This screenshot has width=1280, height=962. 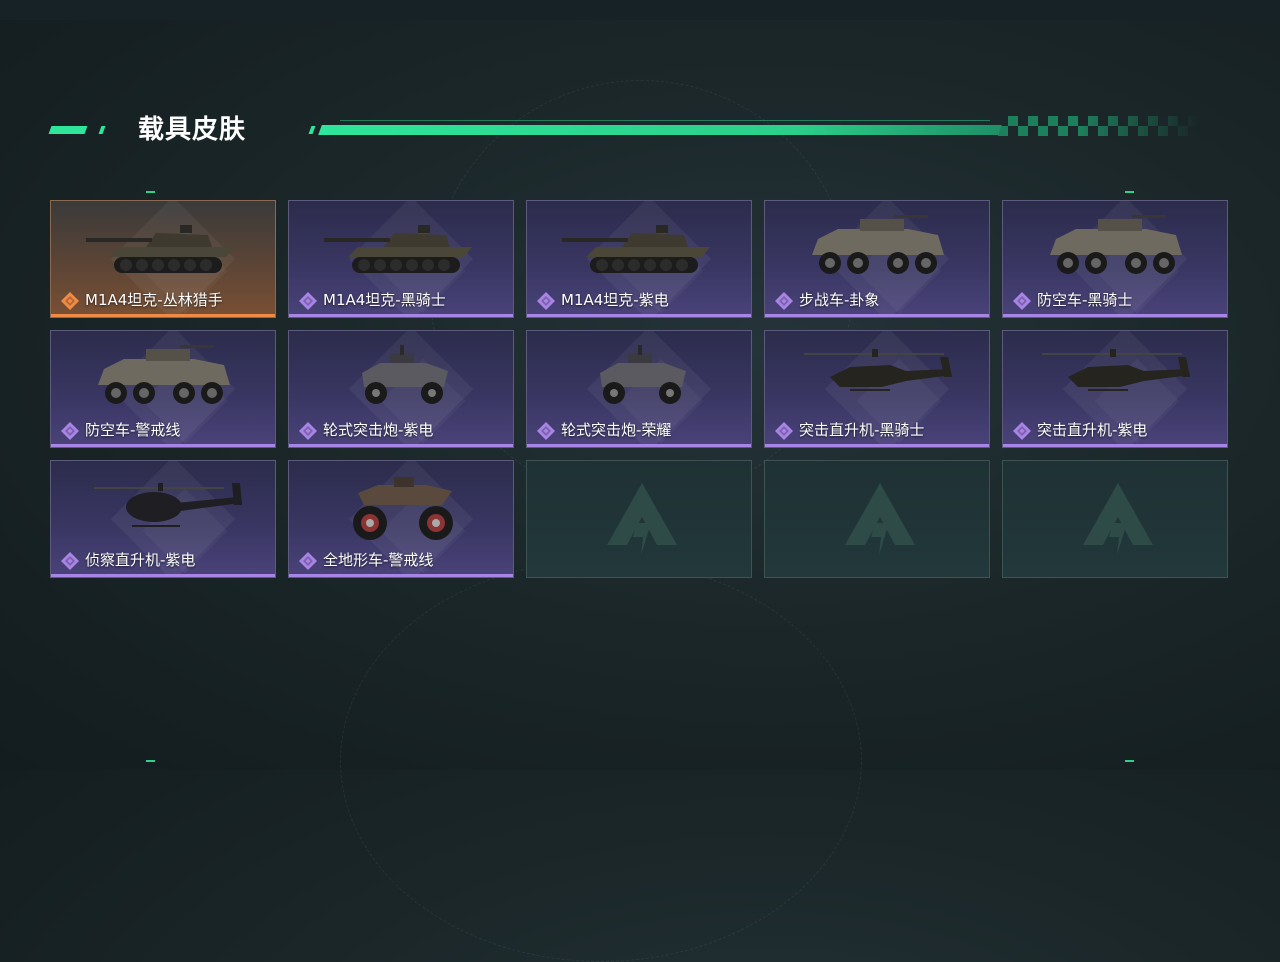 I want to click on skin-card: 轮式突击炮-荣耀, so click(x=639, y=389).